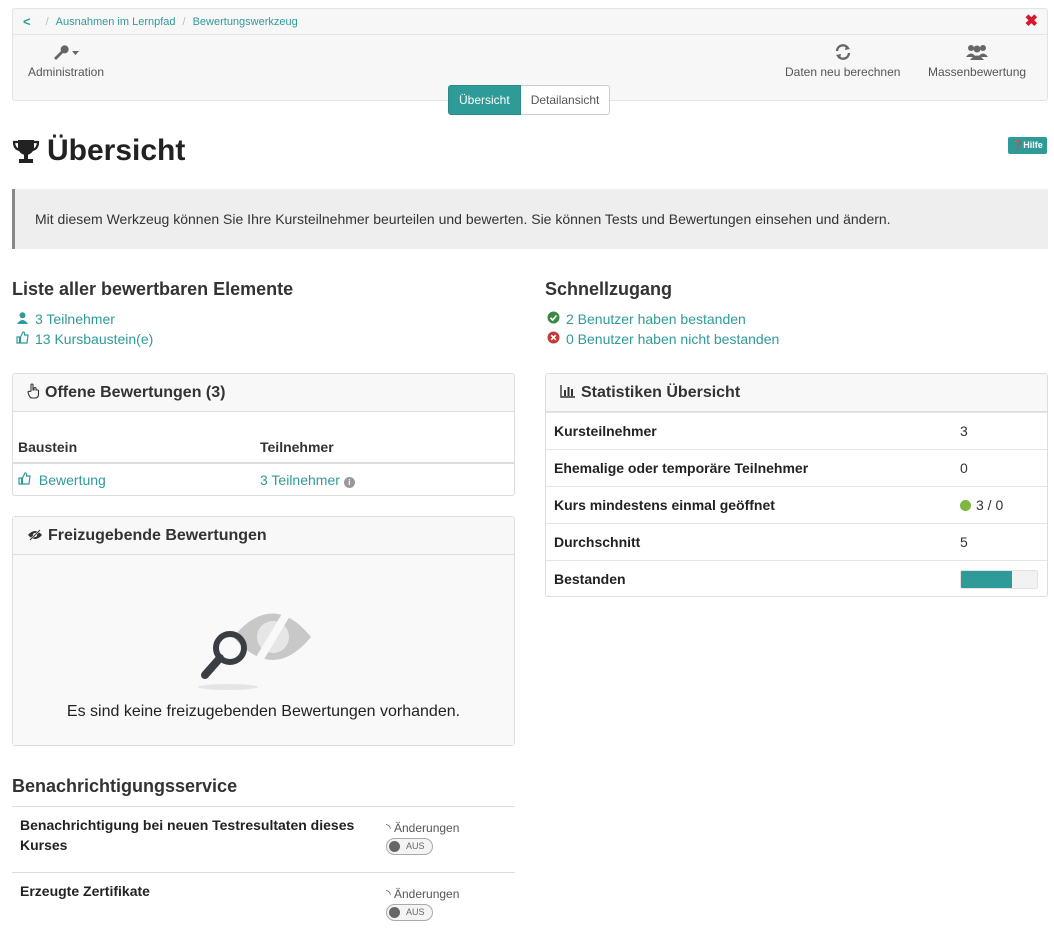 This screenshot has width=1054, height=930. I want to click on administration-button: Administration, so click(66, 61).